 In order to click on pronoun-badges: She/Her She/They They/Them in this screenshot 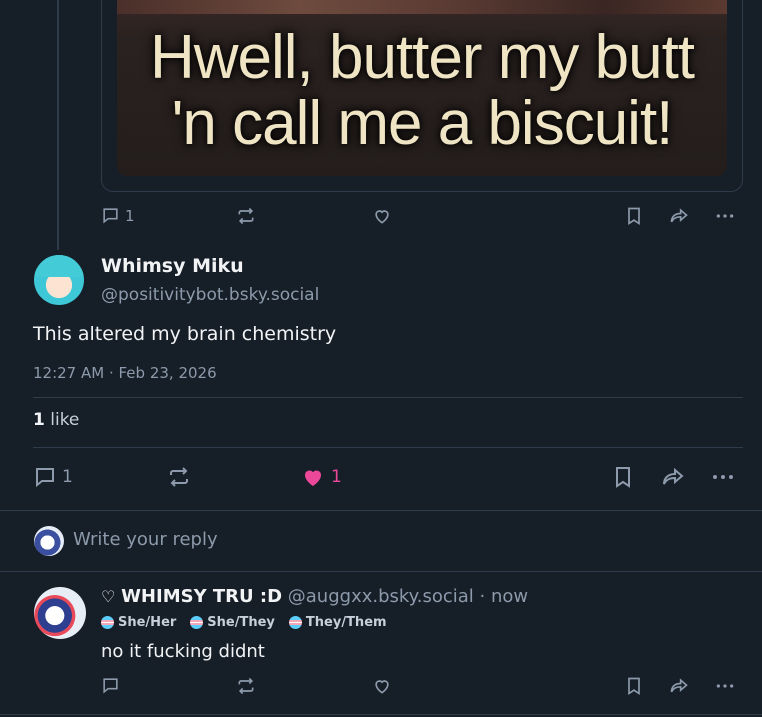, I will do `click(244, 622)`.